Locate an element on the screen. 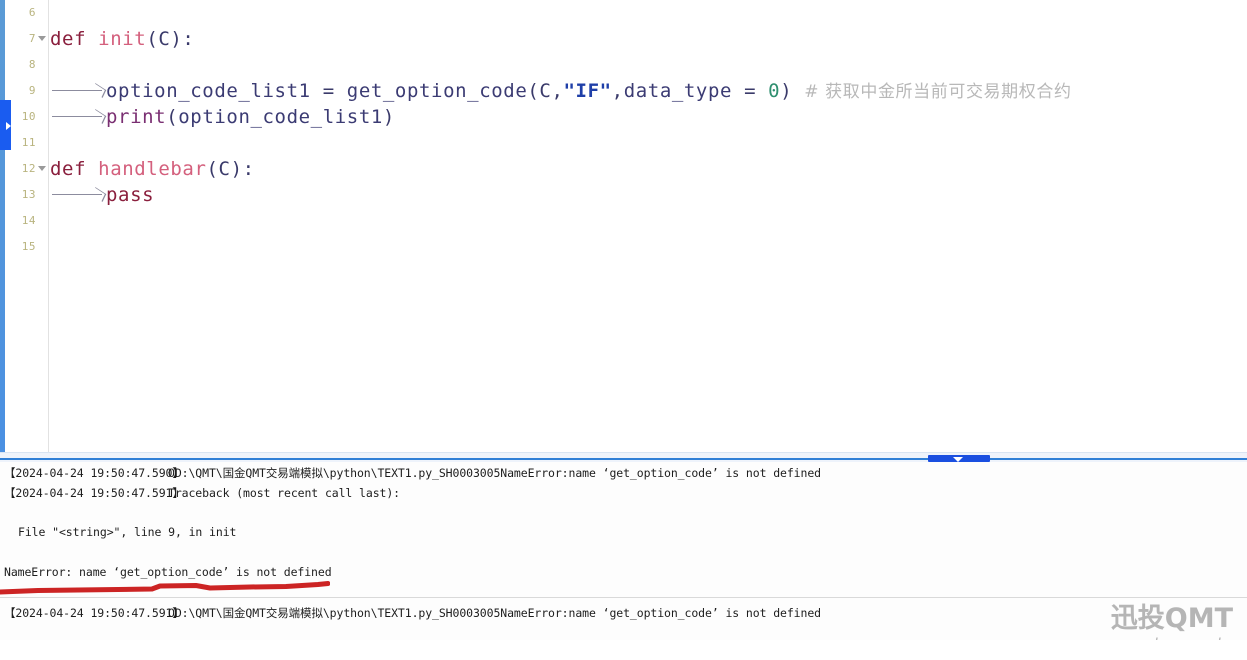 The height and width of the screenshot is (660, 1247). line-number: 8 is located at coordinates (32, 64).